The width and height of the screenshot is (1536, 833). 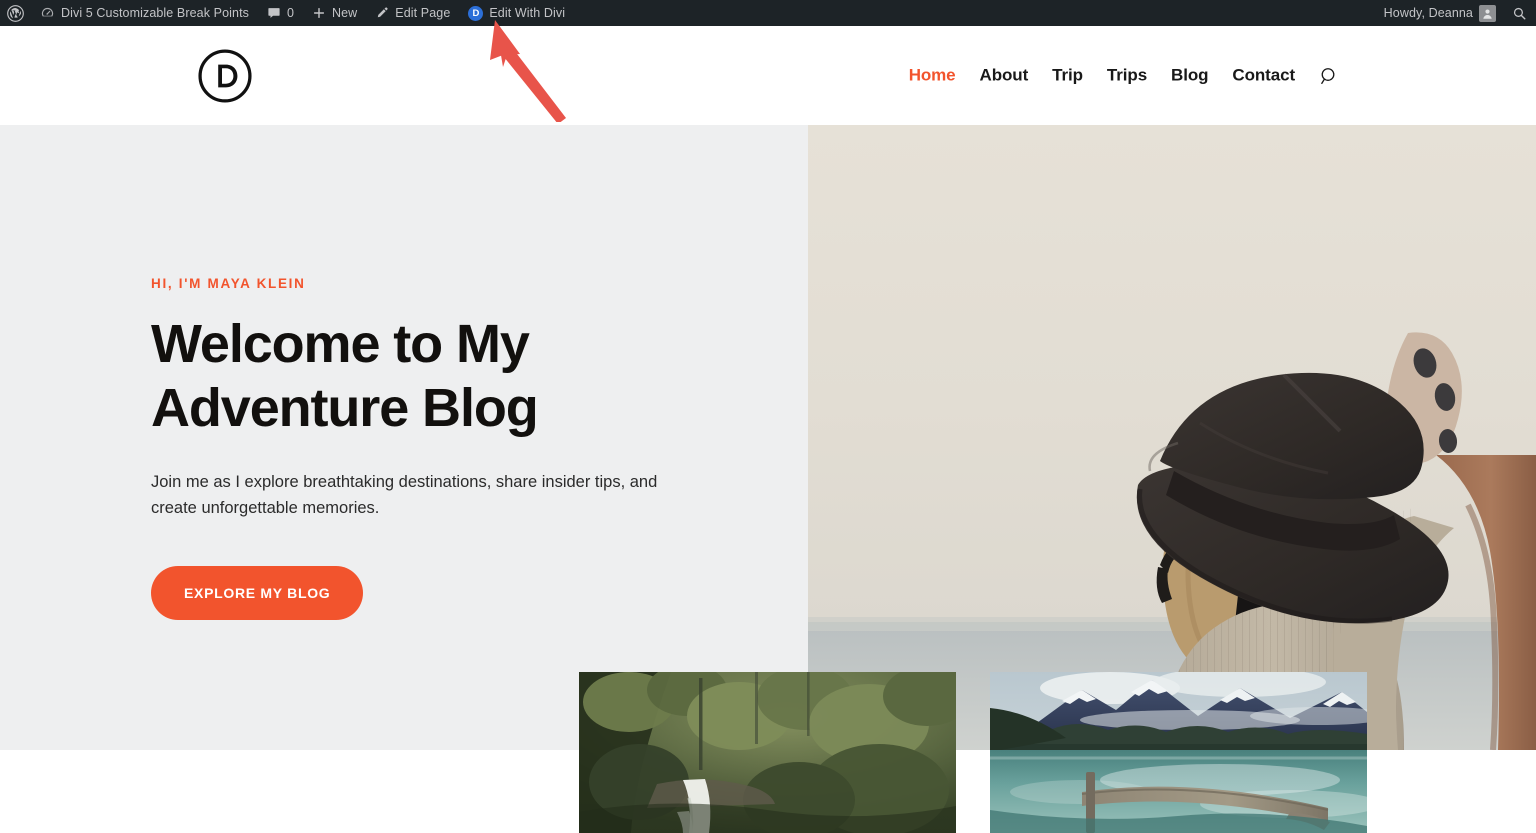 I want to click on divi-circled-d-logo-icon, so click(x=225, y=75).